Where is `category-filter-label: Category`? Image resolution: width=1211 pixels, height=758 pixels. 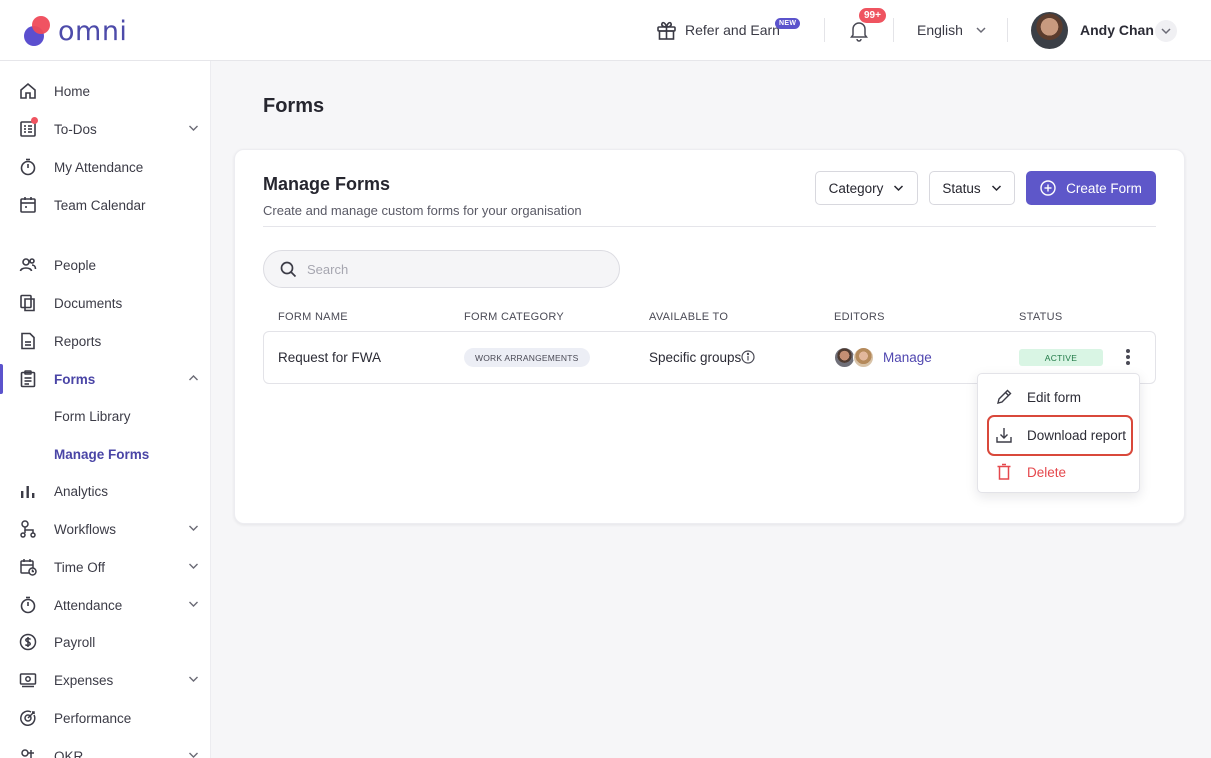 category-filter-label: Category is located at coordinates (856, 188).